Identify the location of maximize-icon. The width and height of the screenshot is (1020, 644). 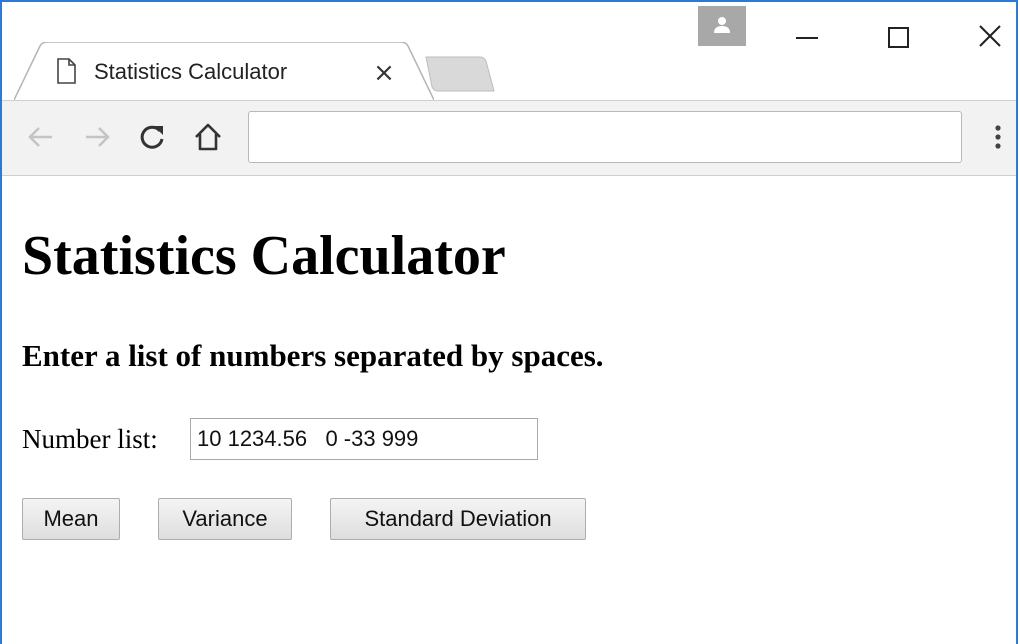
(898, 37).